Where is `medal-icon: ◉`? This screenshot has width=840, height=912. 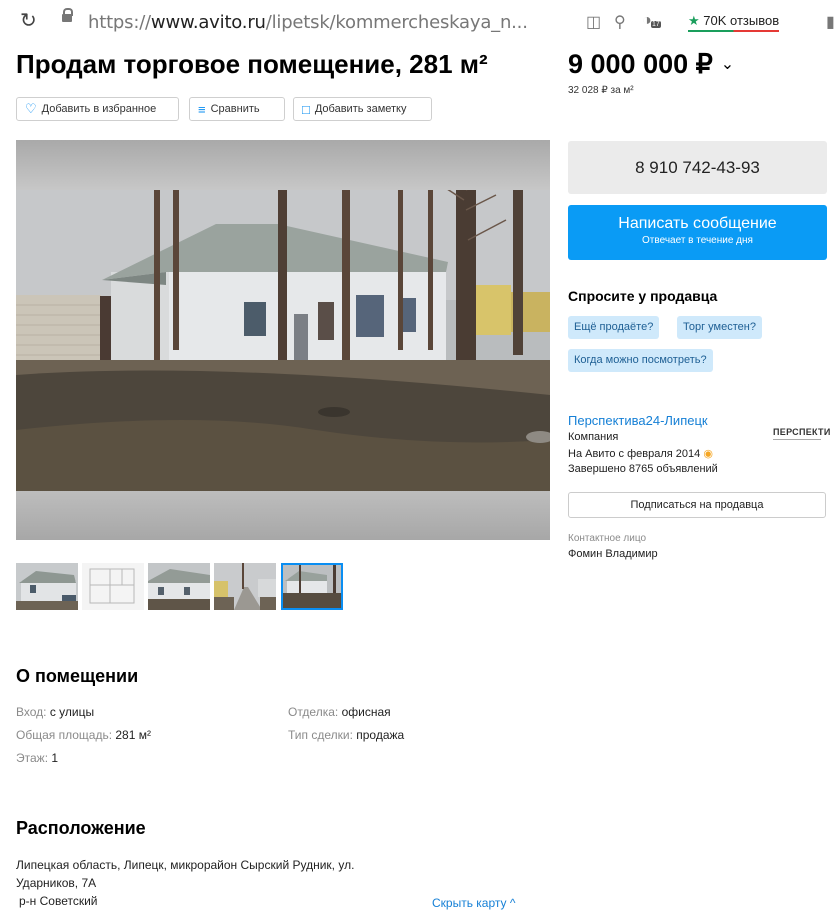 medal-icon: ◉ is located at coordinates (708, 454).